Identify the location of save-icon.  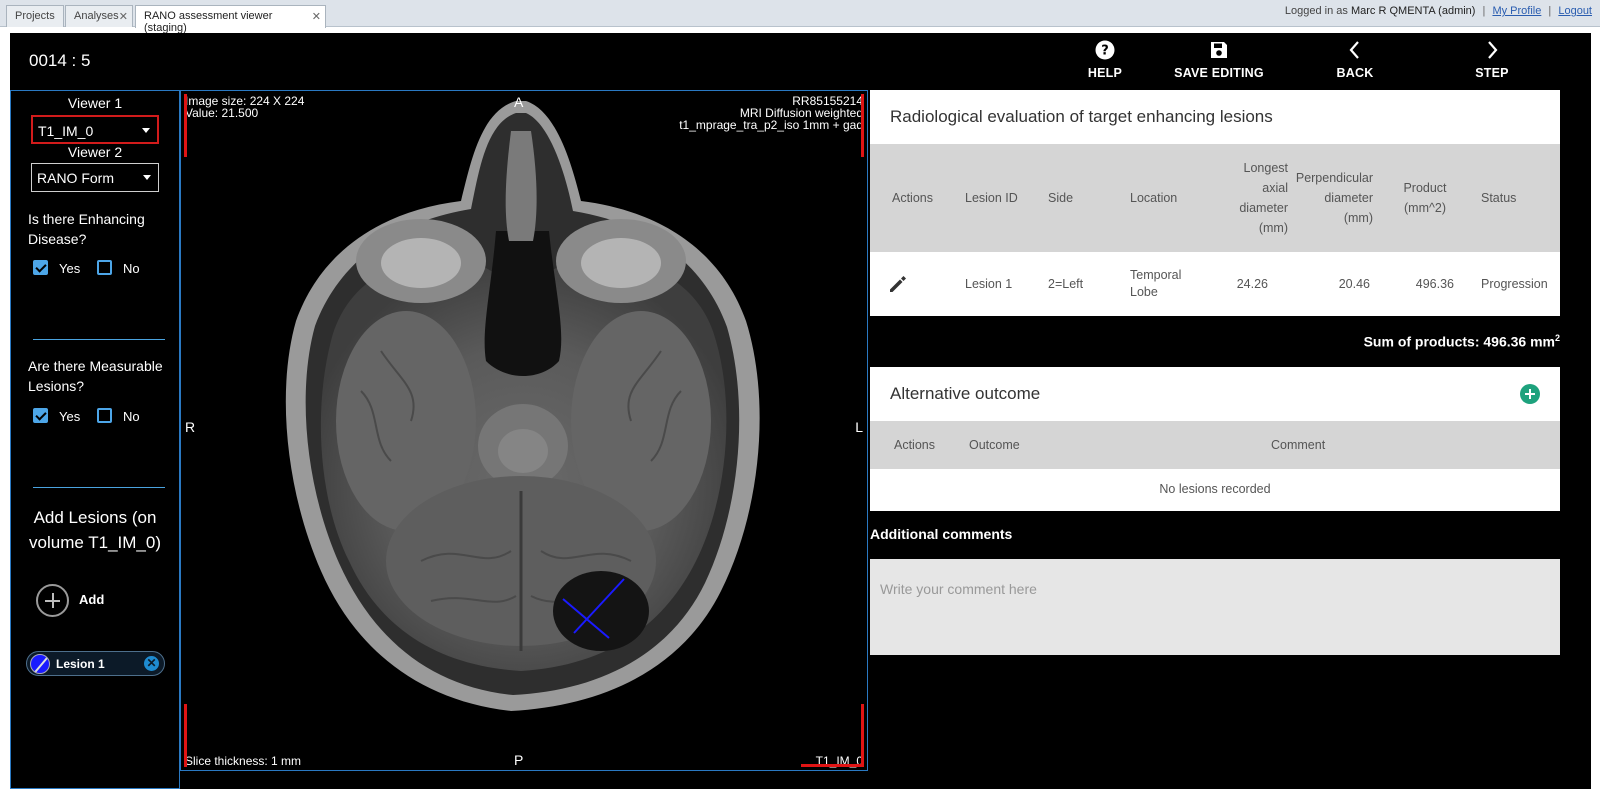
(1219, 50).